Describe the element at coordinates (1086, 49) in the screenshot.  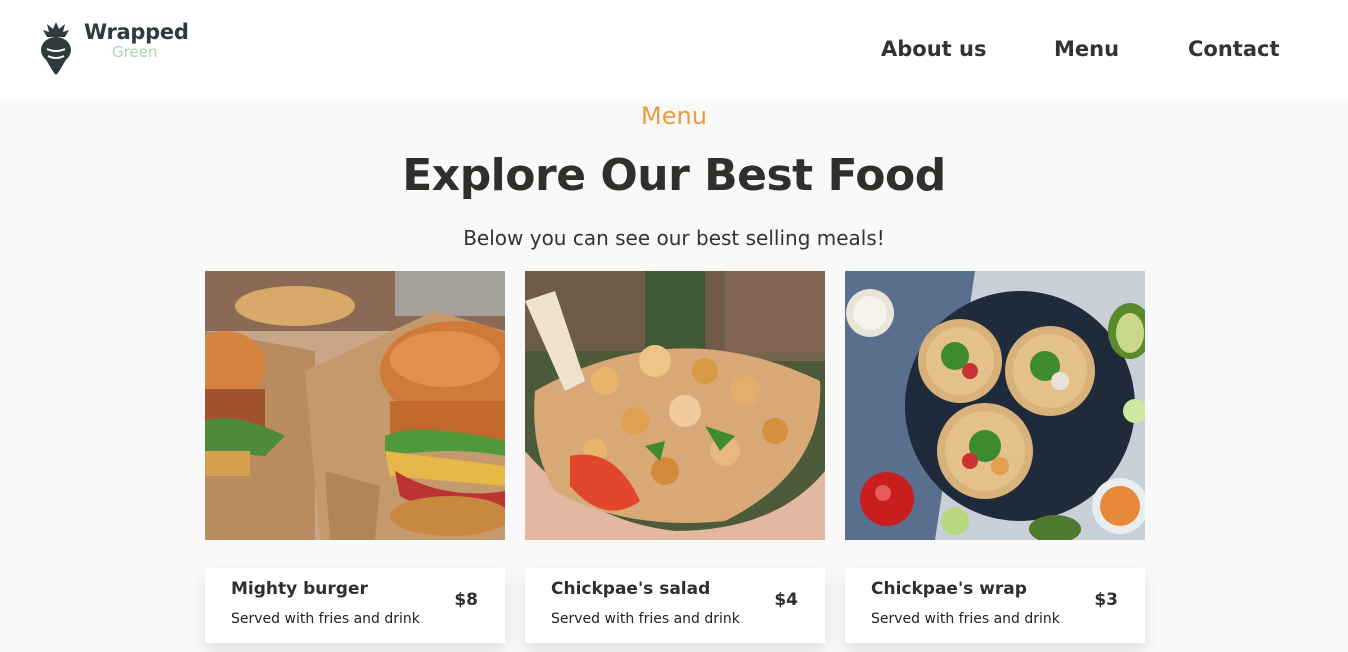
I see `nav-menu: Menu` at that location.